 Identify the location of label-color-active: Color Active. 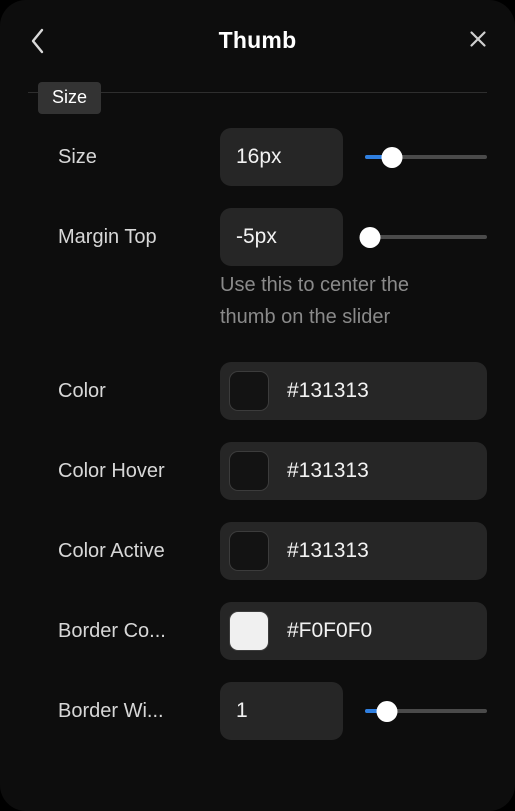
(111, 550).